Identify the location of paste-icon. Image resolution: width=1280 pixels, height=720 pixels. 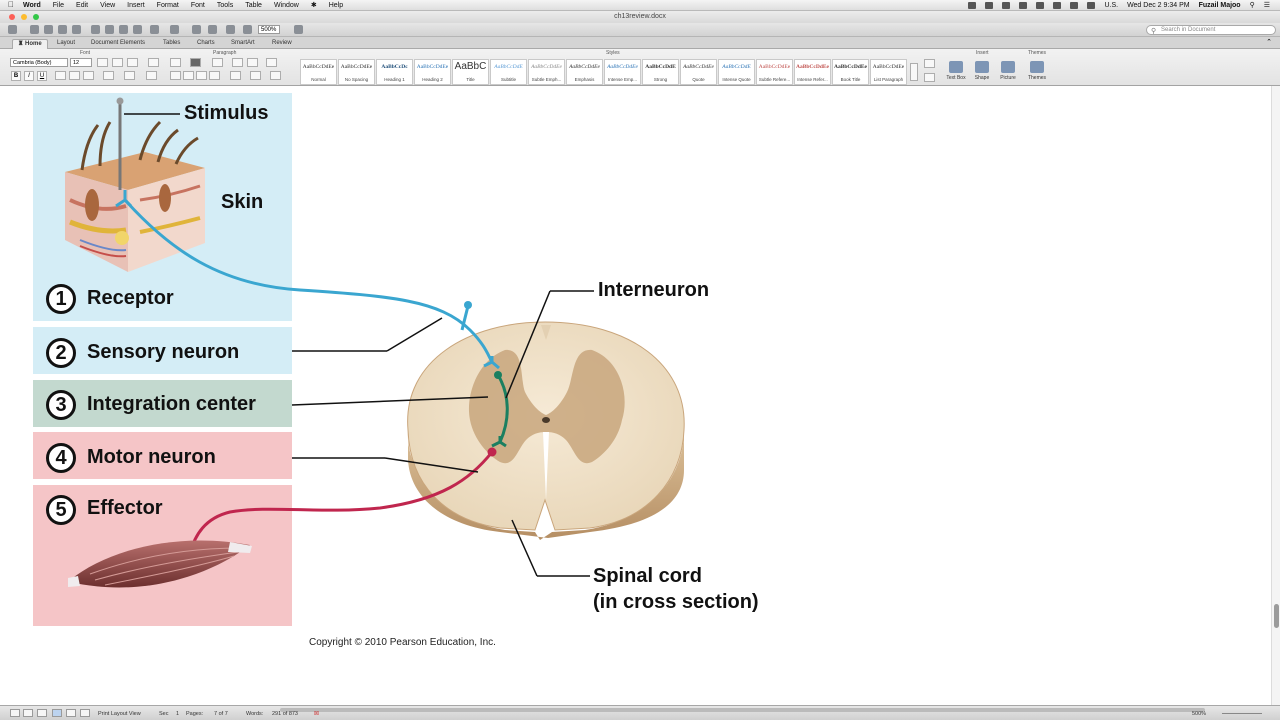
(123, 29).